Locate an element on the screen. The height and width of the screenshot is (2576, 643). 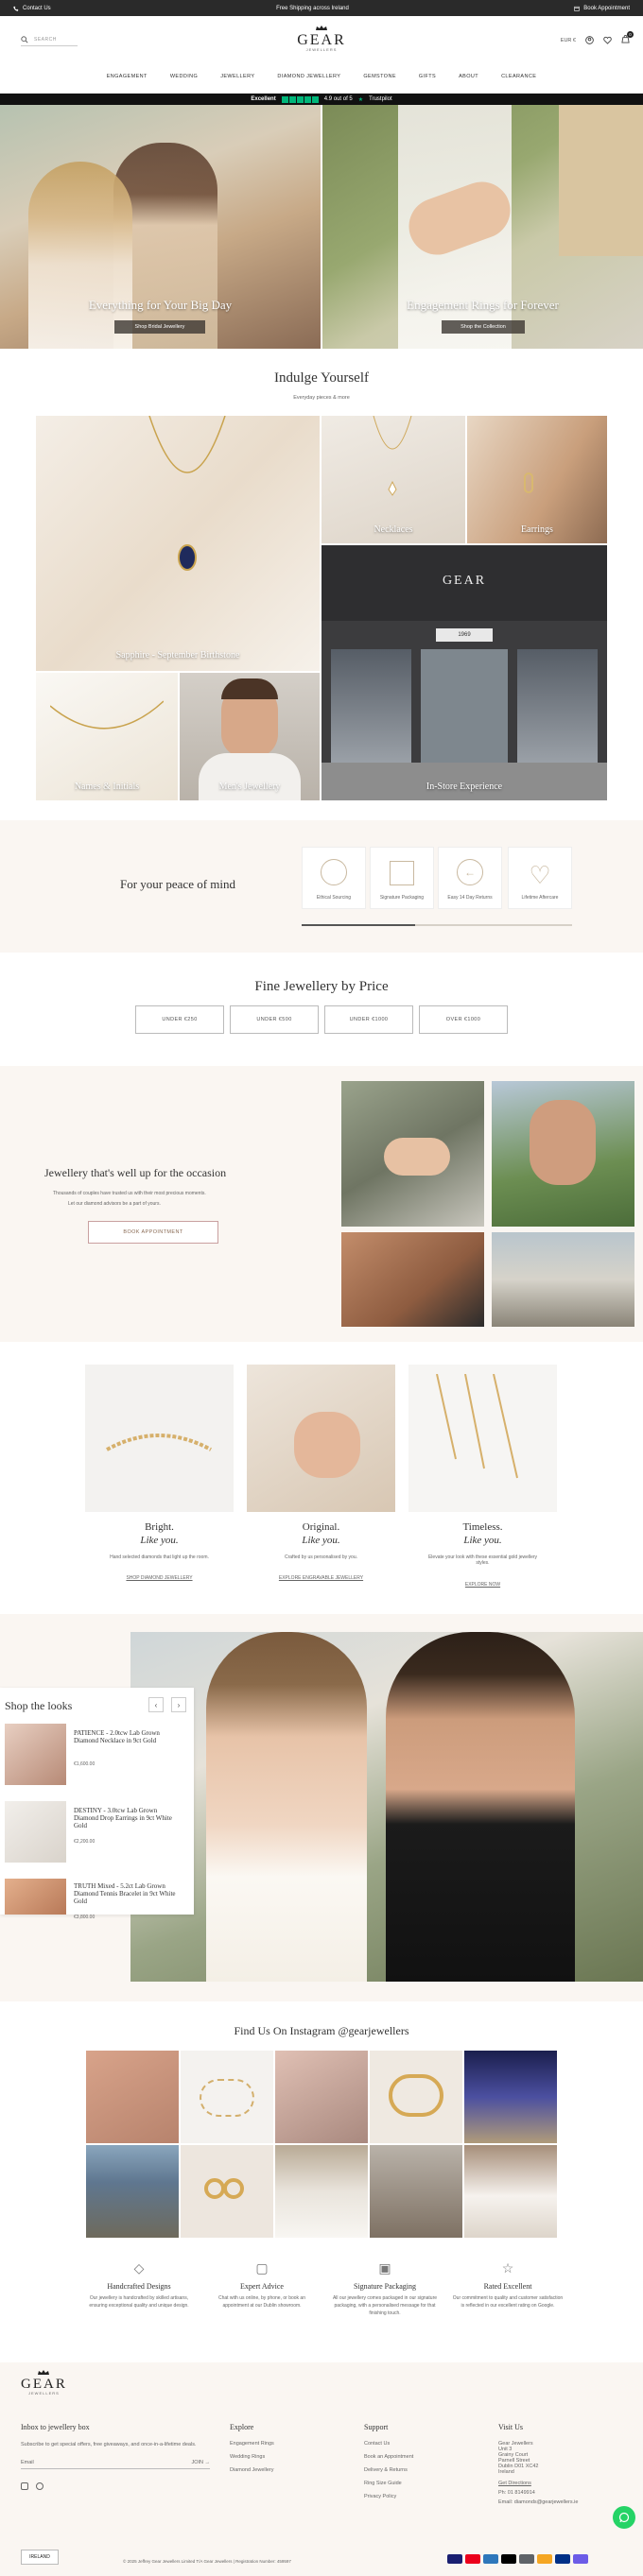
appointment-link: Book Appointment is located at coordinates (602, 8).